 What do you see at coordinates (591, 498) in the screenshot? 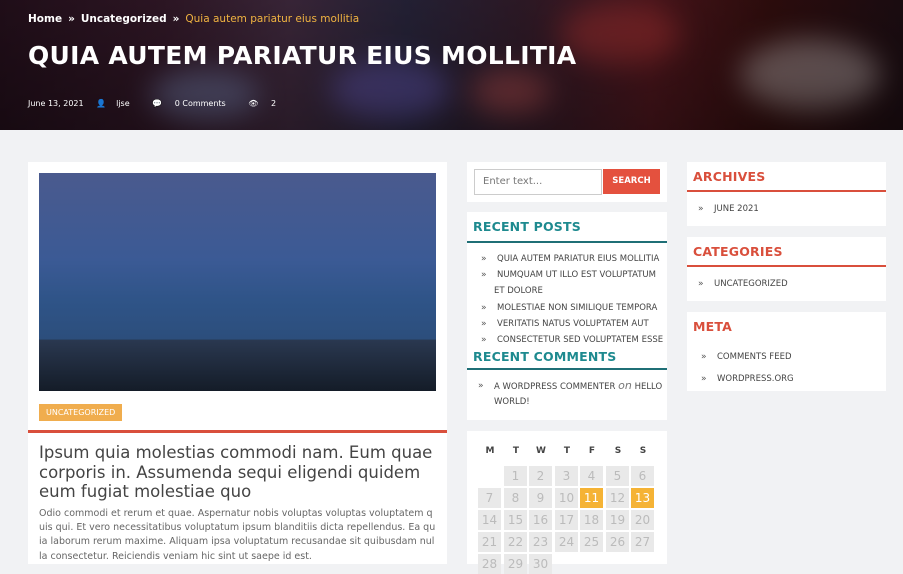
I see `calendar-day-with-post: 11` at bounding box center [591, 498].